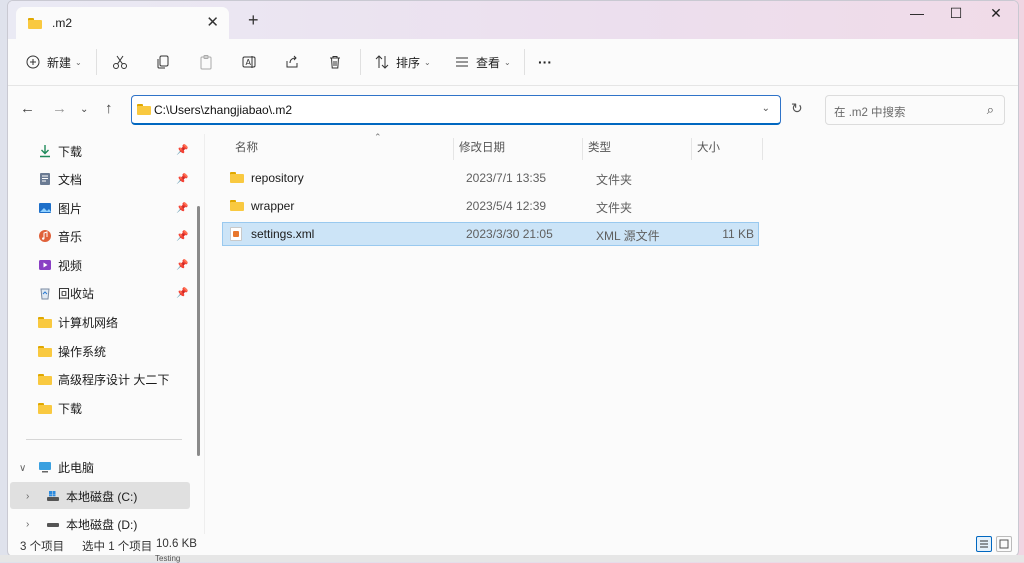  Describe the element at coordinates (984, 544) in the screenshot. I see `details-view-button` at that location.